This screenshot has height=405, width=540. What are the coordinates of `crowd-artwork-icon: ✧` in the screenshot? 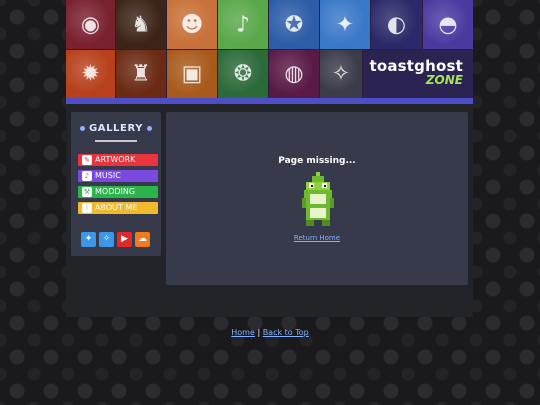 It's located at (341, 74).